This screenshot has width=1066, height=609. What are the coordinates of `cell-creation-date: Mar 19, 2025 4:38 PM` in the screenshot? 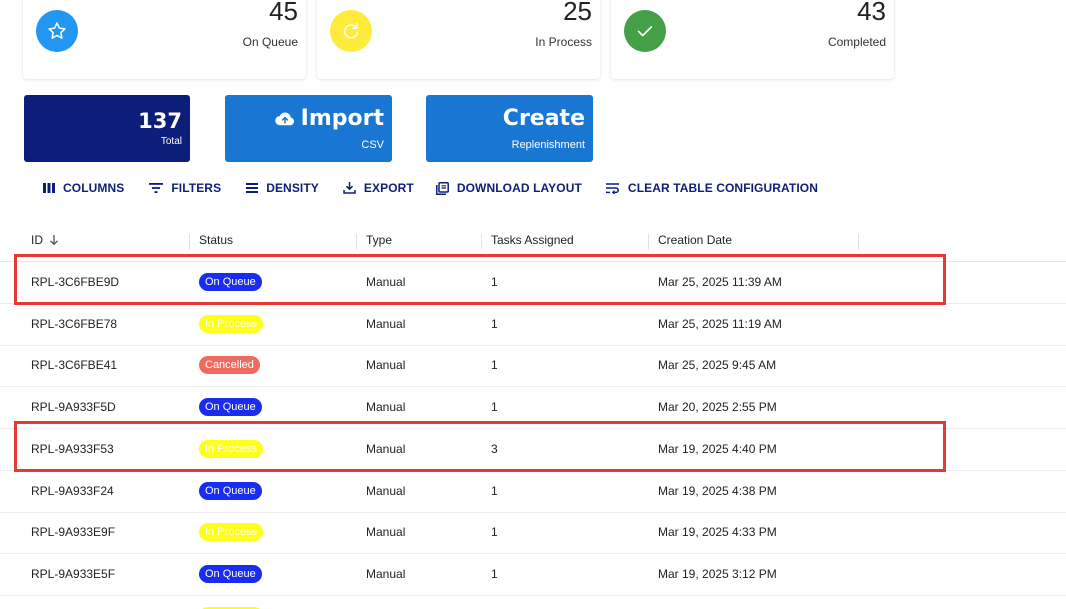 It's located at (717, 491).